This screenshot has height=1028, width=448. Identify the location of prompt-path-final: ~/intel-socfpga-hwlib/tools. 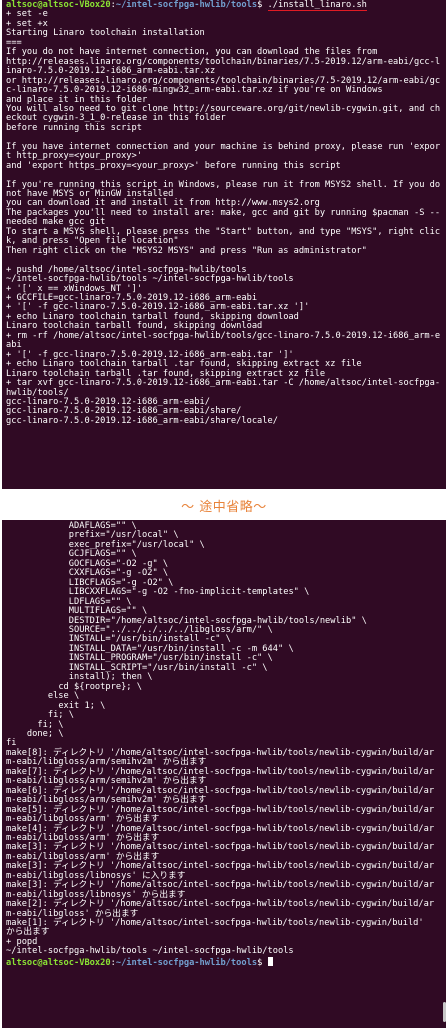
(186, 962).